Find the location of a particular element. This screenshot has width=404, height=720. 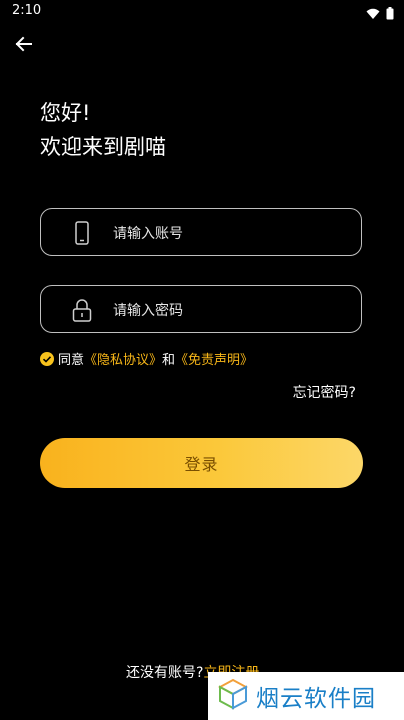

status-time: 2:10 is located at coordinates (27, 10).